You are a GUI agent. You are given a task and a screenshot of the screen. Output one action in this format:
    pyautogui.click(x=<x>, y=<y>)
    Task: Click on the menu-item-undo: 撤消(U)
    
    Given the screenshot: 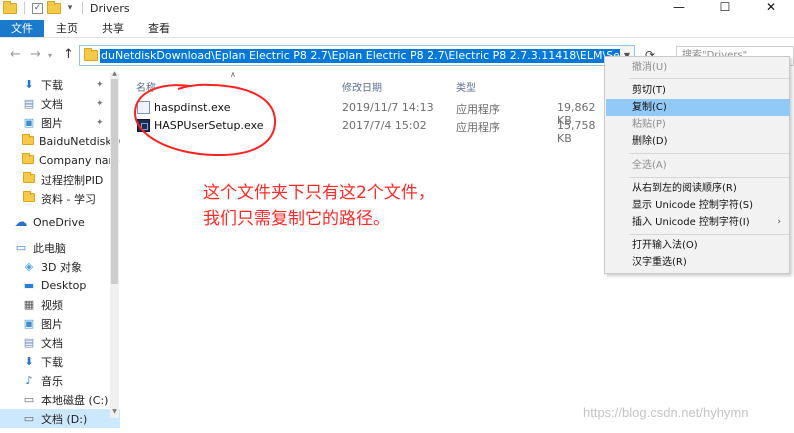 What is the action you would take?
    pyautogui.click(x=698, y=67)
    